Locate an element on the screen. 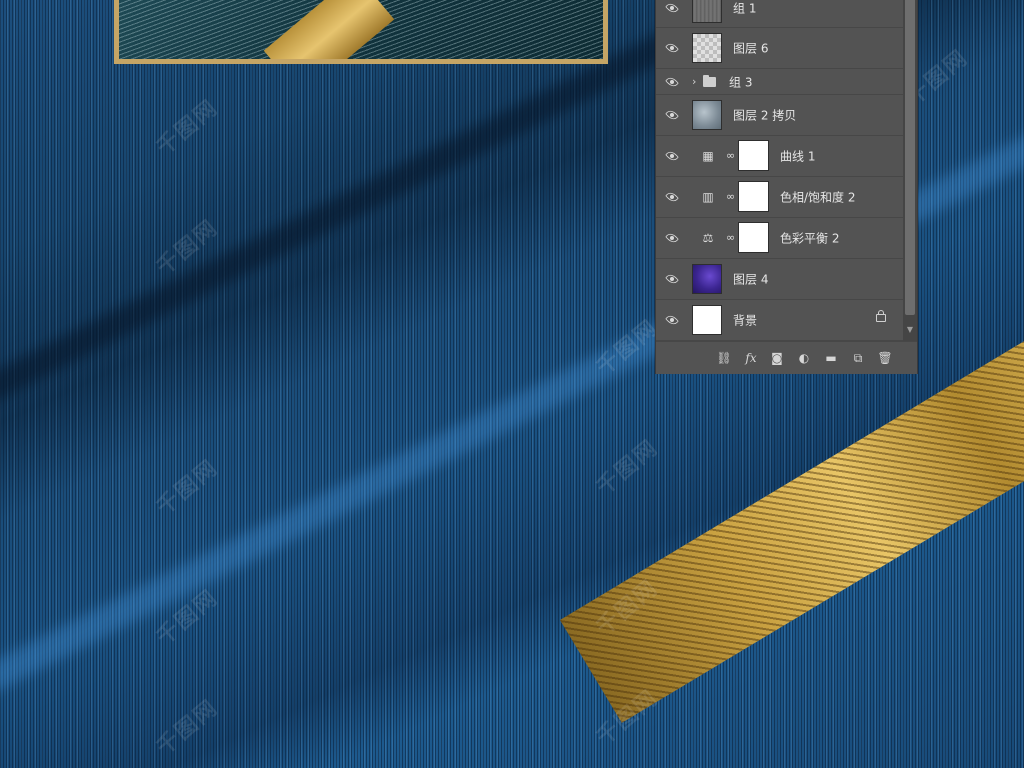 The image size is (1024, 768). adjustment-layer-icon: ◐ is located at coordinates (804, 358).